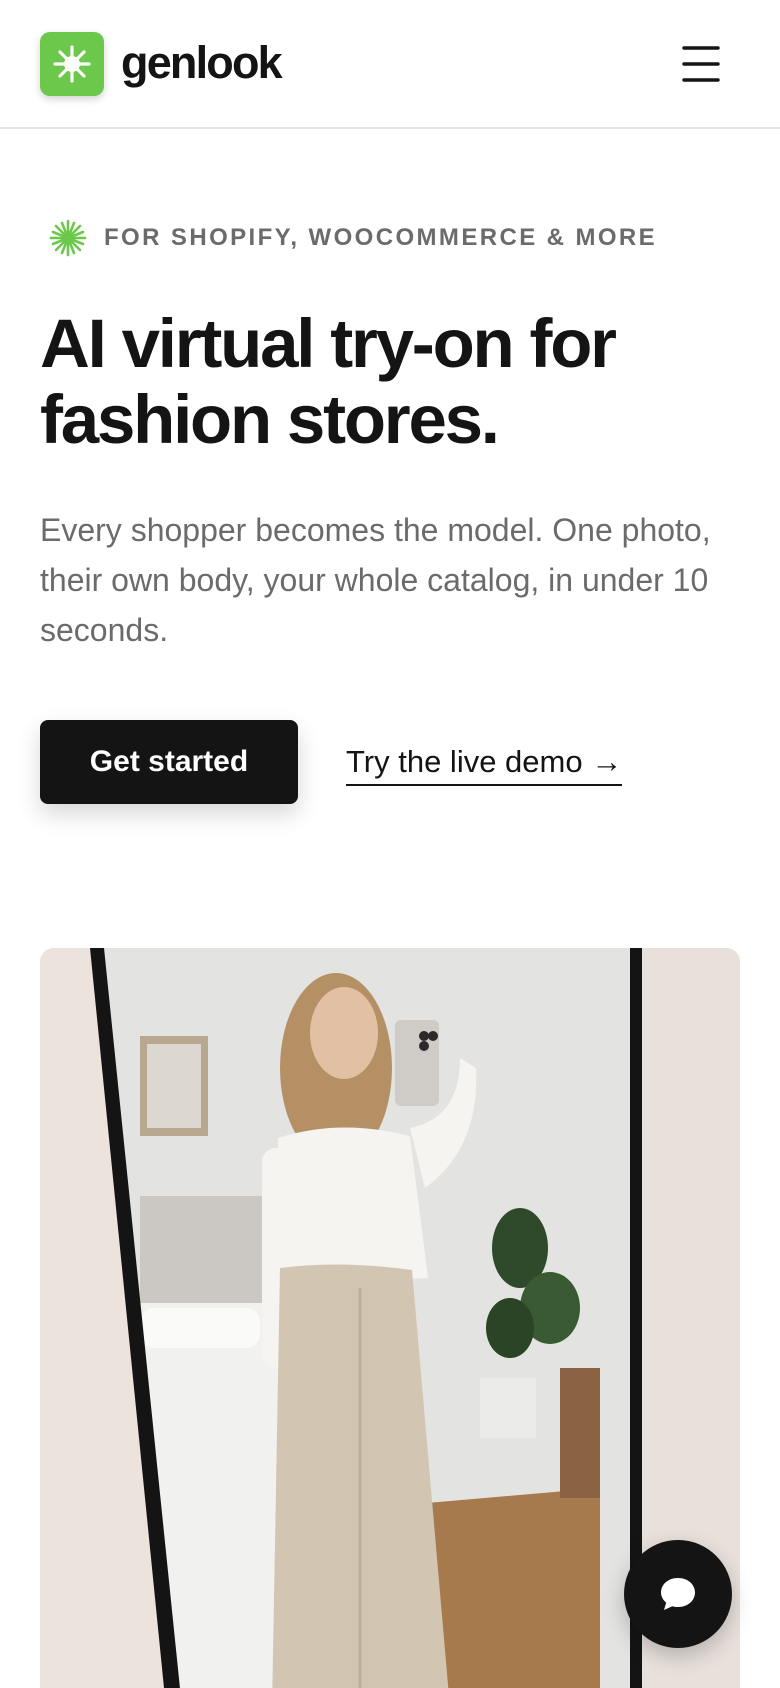 This screenshot has width=780, height=1688. I want to click on hero-headline: AI virtual try-on for fashion stores., so click(390, 382).